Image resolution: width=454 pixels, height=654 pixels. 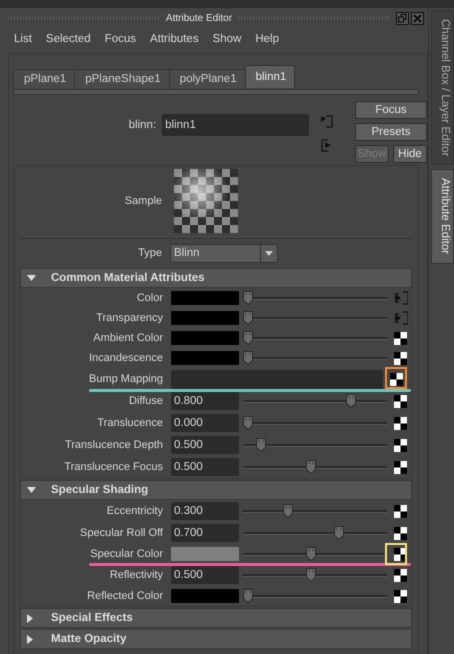 I want to click on attribute-label: Diffuse, so click(x=145, y=401).